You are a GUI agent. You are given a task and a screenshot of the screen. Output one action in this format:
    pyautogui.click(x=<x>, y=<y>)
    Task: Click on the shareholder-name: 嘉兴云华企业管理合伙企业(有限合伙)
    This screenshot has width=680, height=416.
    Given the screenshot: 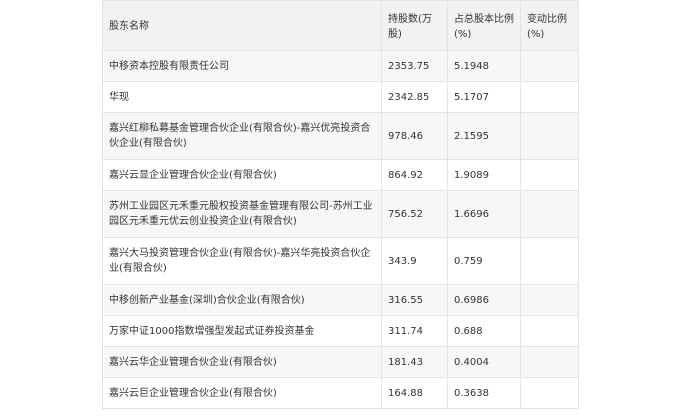 What is the action you would take?
    pyautogui.click(x=242, y=362)
    